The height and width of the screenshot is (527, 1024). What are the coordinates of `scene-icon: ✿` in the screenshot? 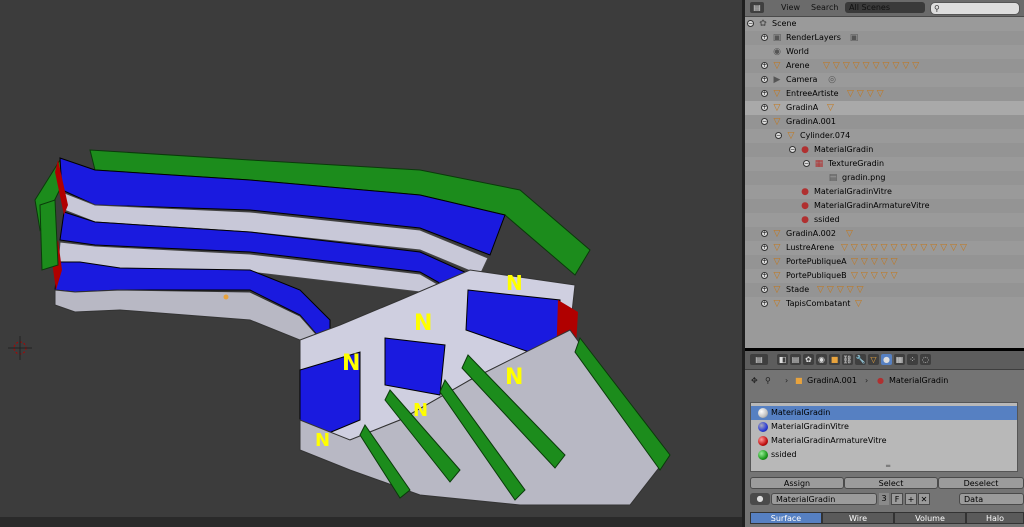 It's located at (763, 24).